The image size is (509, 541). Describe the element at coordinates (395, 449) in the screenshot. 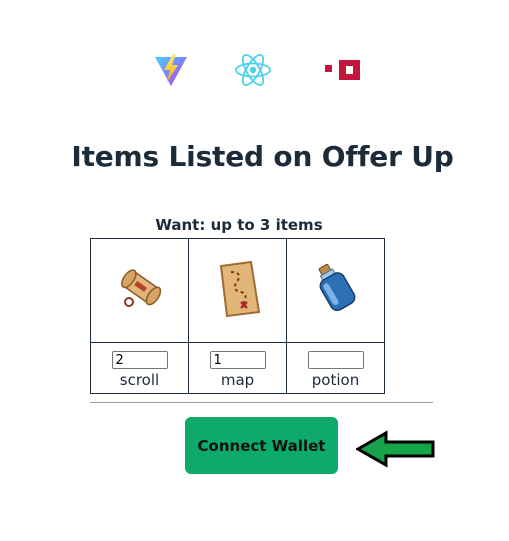

I see `arrow-left-icon` at that location.